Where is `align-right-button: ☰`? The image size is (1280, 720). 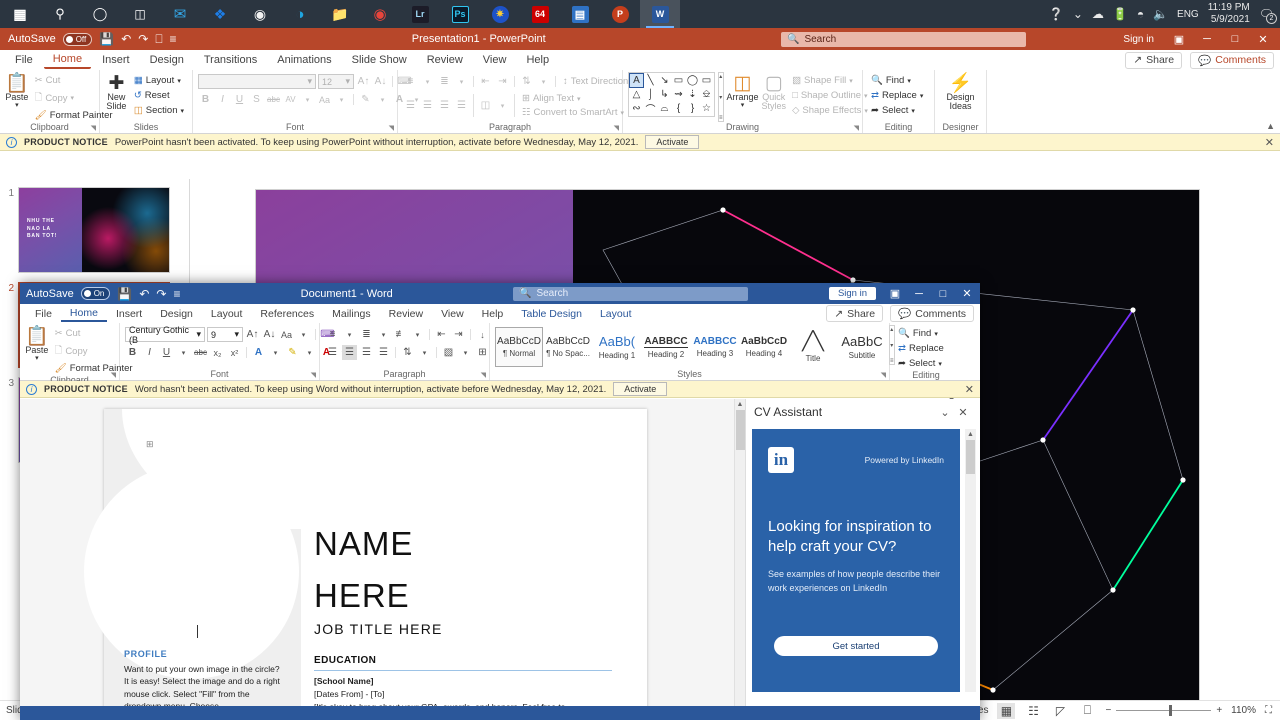 align-right-button: ☰ is located at coordinates (366, 352).